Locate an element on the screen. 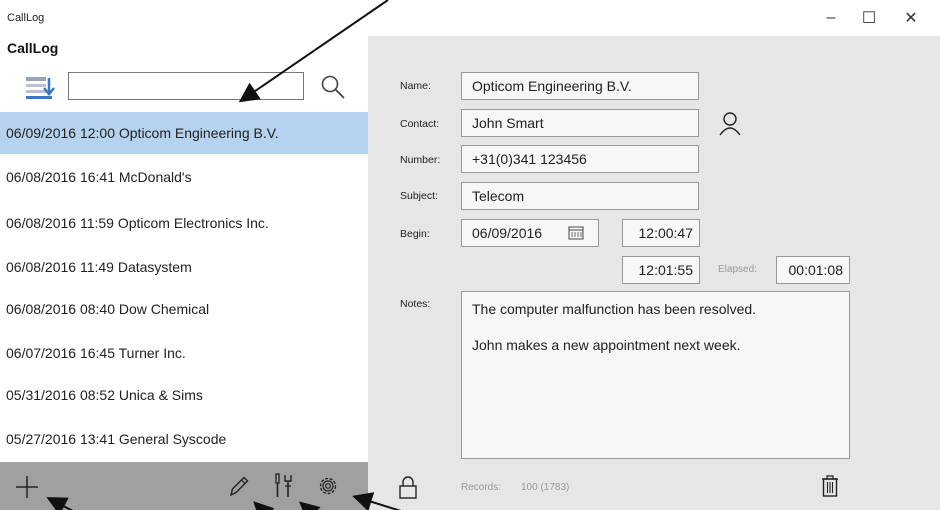  name-field: Opticom Engineering B.V. is located at coordinates (580, 86).